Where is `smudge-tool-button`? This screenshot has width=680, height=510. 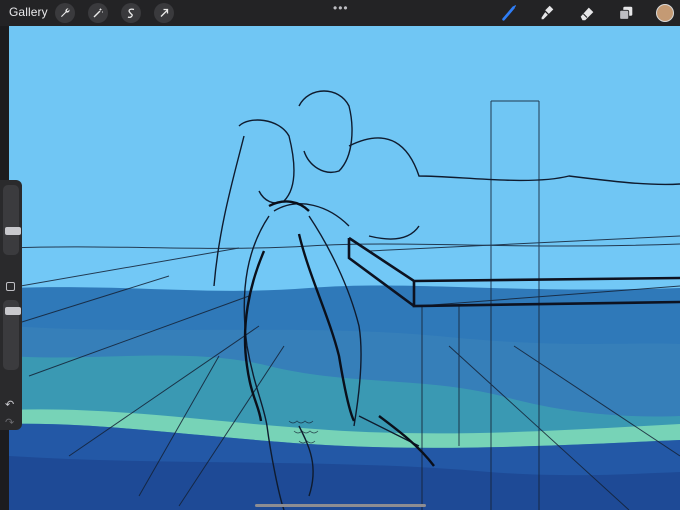 smudge-tool-button is located at coordinates (547, 13).